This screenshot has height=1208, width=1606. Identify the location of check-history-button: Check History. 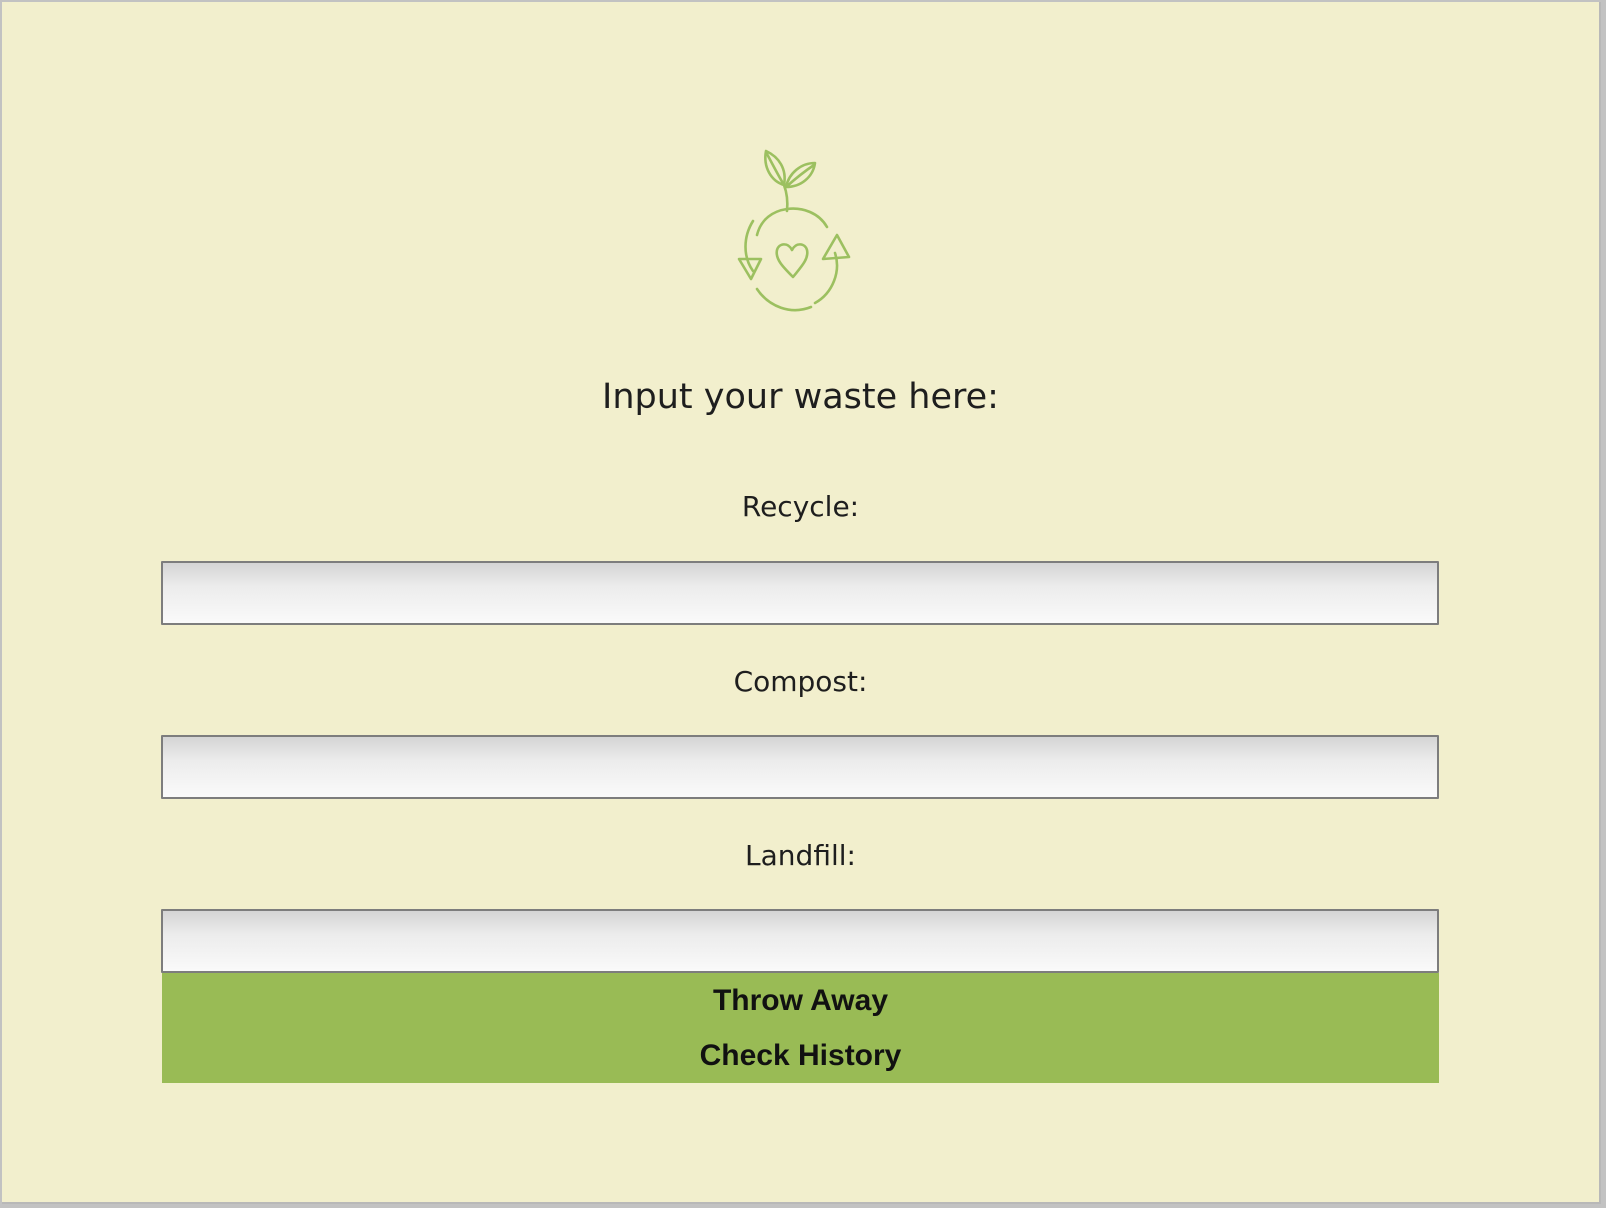
(800, 1056).